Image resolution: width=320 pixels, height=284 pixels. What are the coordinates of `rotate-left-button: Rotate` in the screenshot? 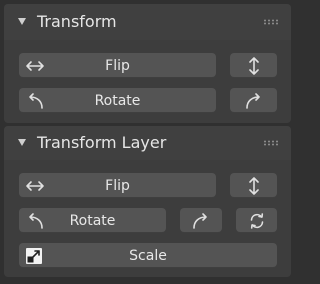 It's located at (117, 100).